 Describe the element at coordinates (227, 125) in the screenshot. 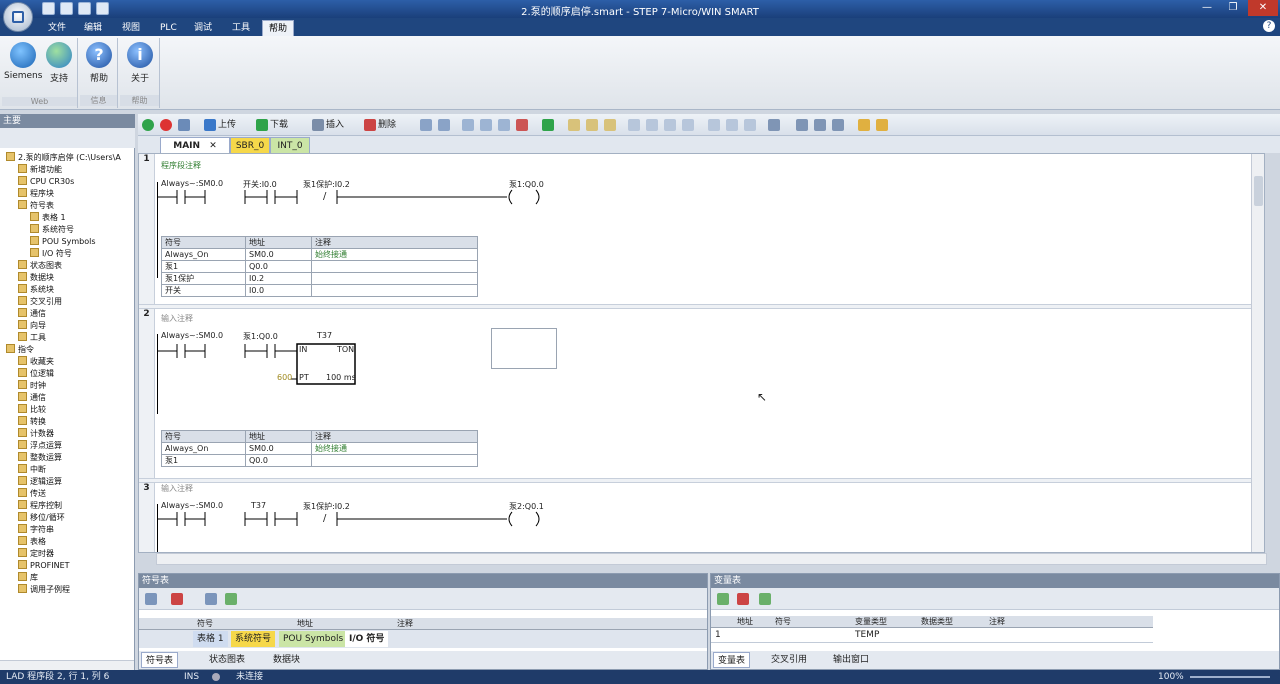

I see `upload-button: 上传` at that location.